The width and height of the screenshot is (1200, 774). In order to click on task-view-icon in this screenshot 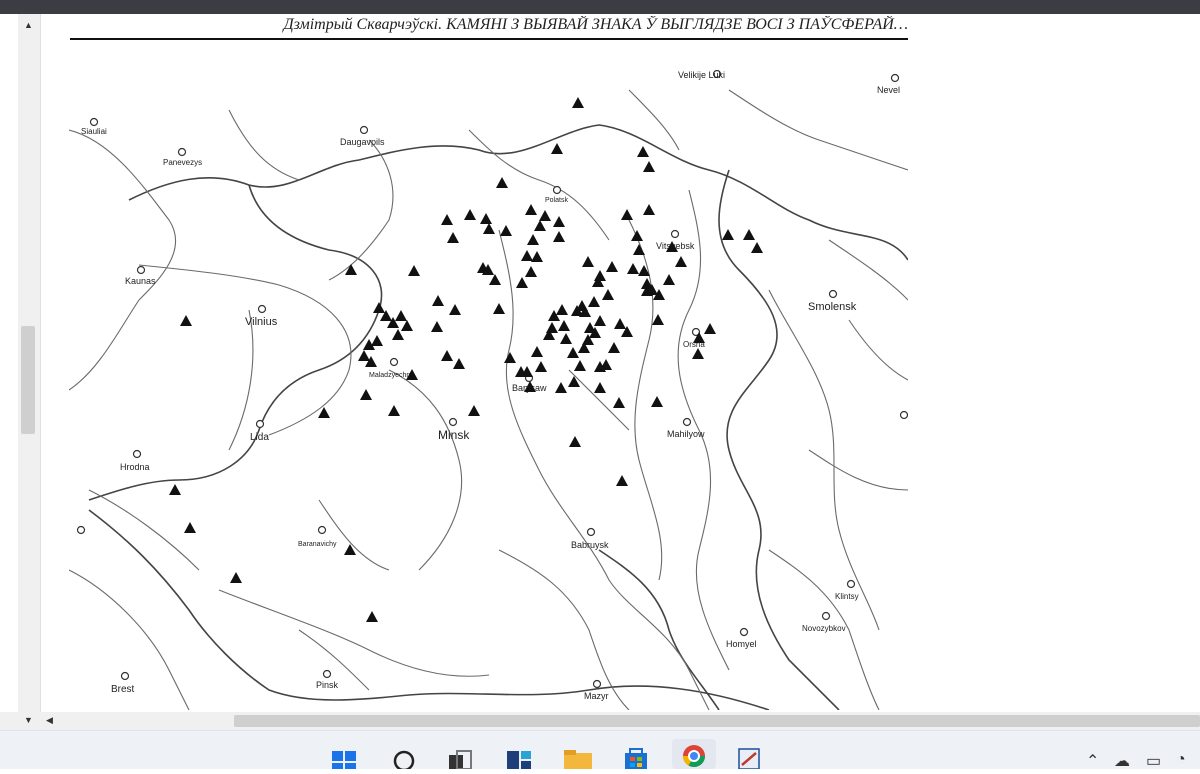, I will do `click(459, 757)`.